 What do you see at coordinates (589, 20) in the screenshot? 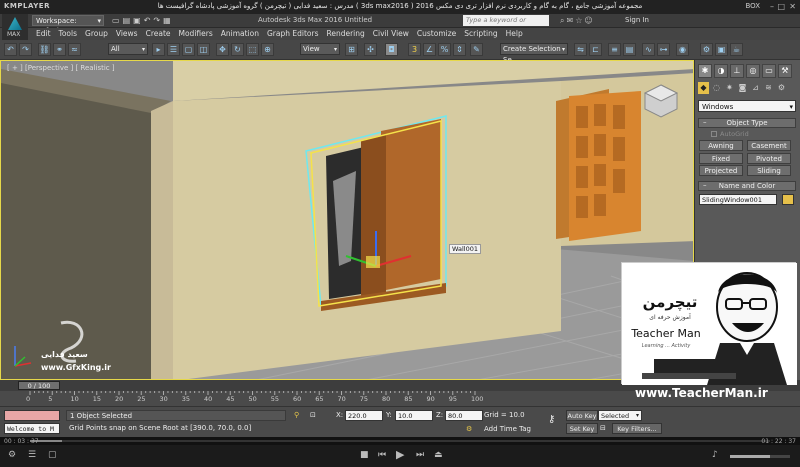
I see `user-icon: ☺` at bounding box center [589, 20].